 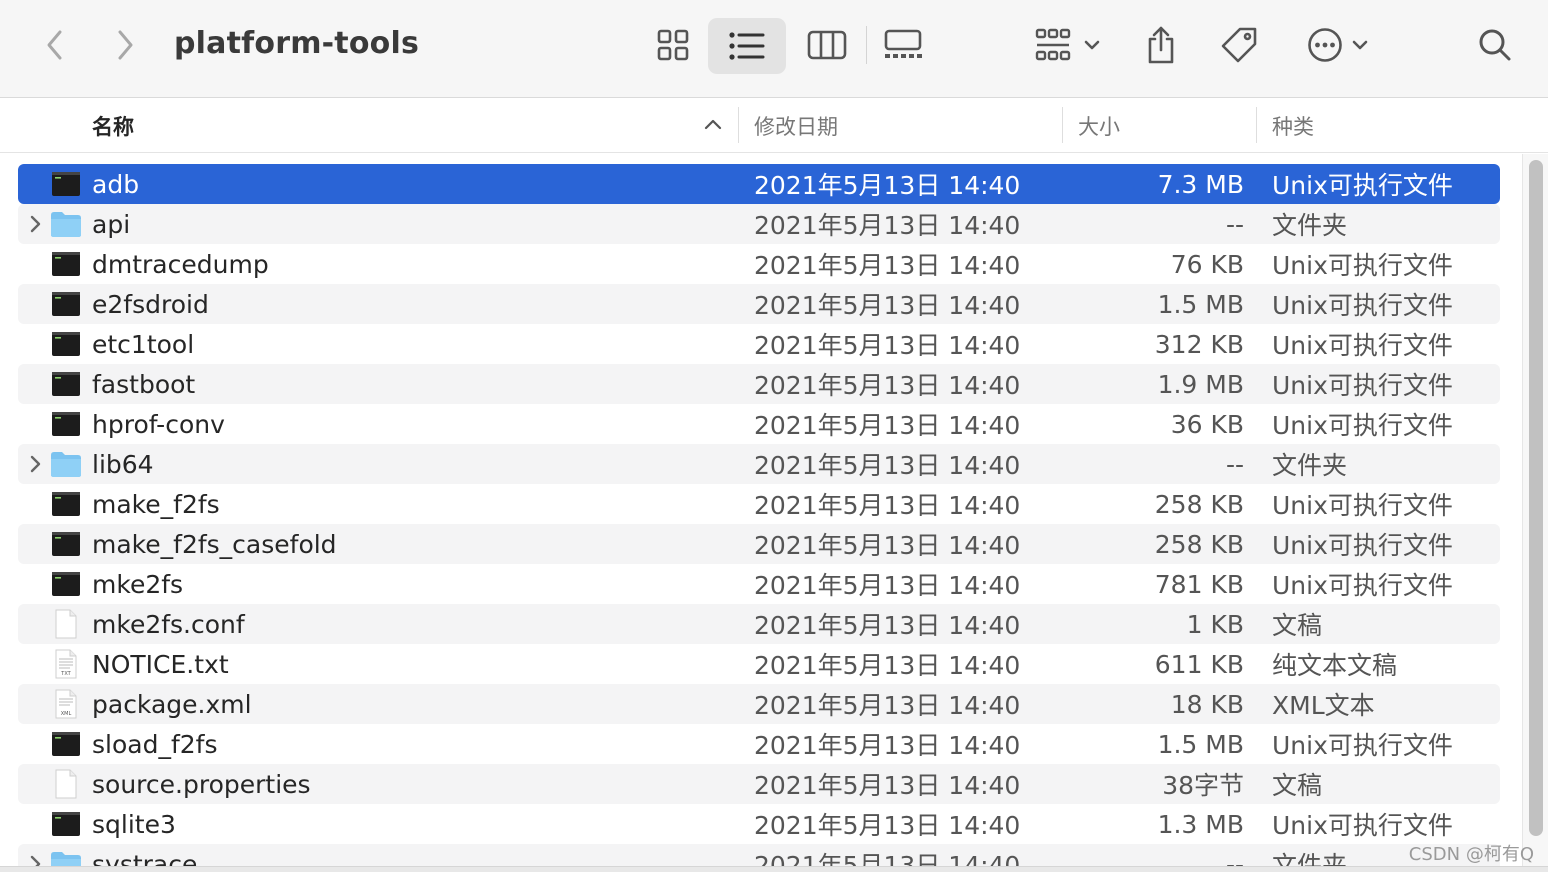 I want to click on file-row: hprof-conv 2021年5月13日 14:40 36 KB Unix可执行文件, so click(x=759, y=424).